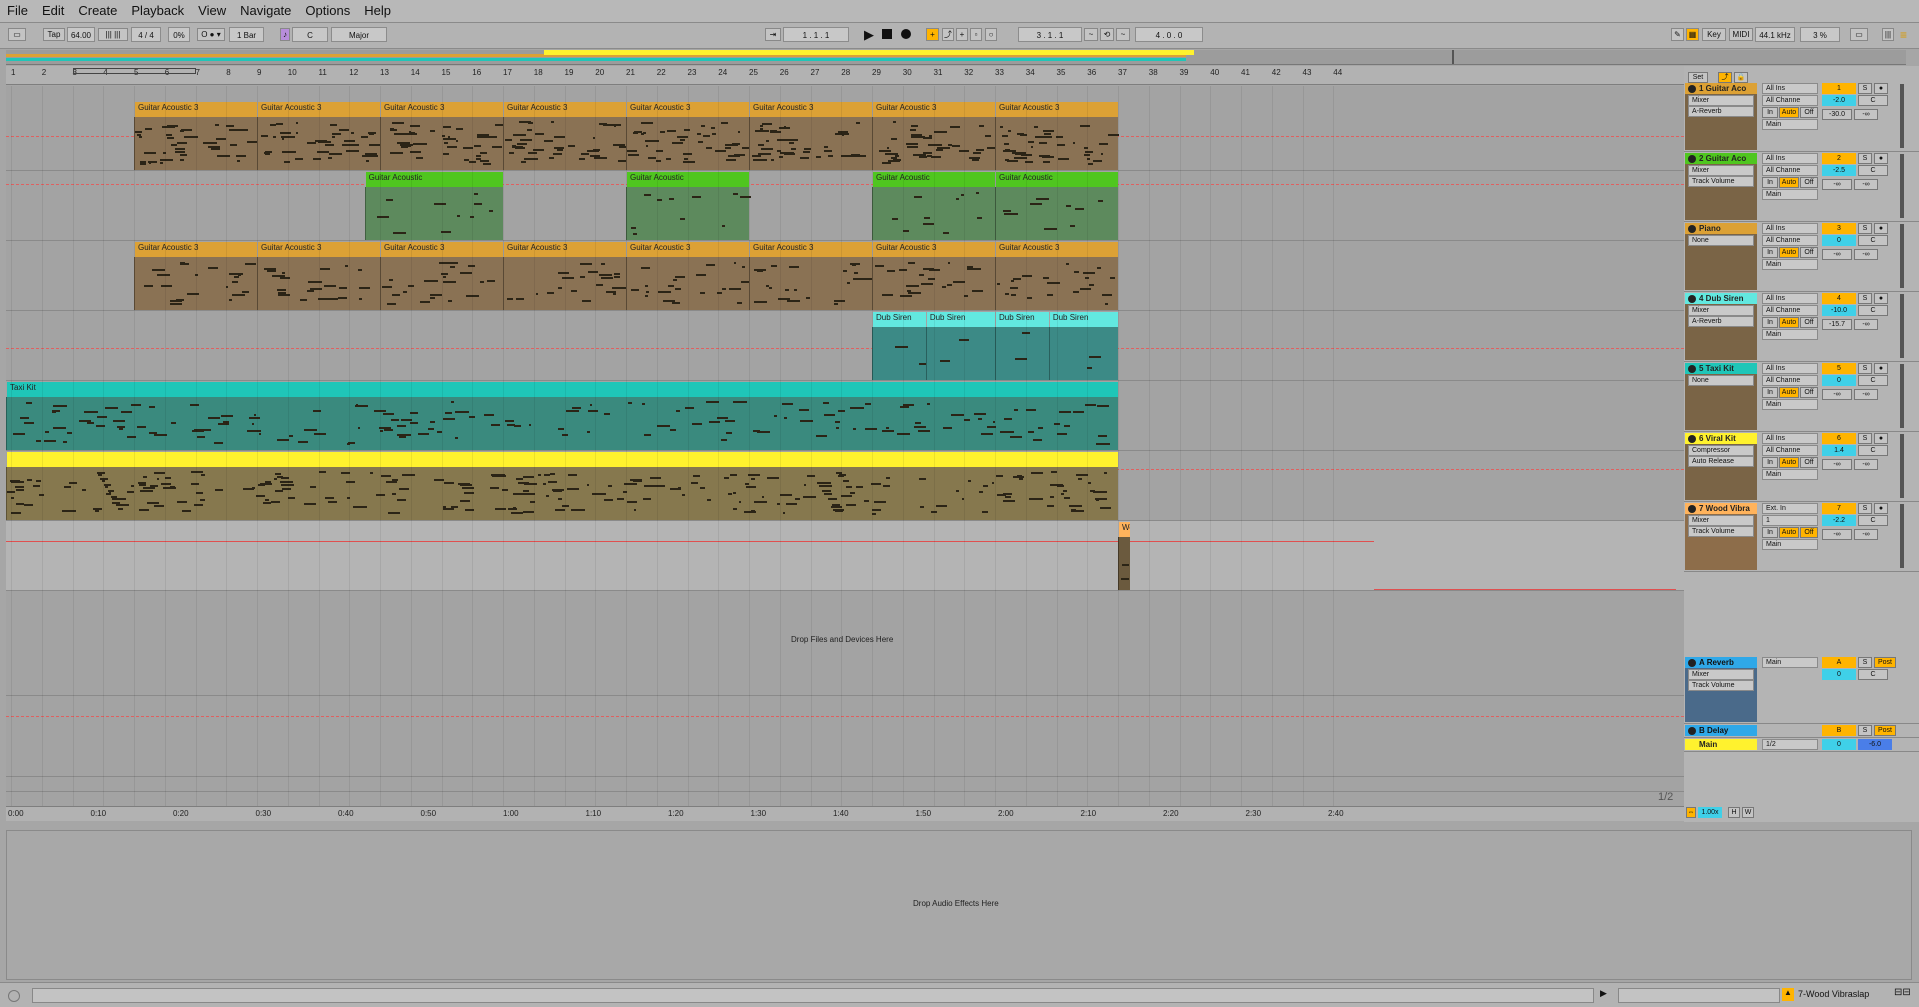 This screenshot has height=1007, width=1919. I want to click on scroll-right-icon: ▶, so click(1603, 993).